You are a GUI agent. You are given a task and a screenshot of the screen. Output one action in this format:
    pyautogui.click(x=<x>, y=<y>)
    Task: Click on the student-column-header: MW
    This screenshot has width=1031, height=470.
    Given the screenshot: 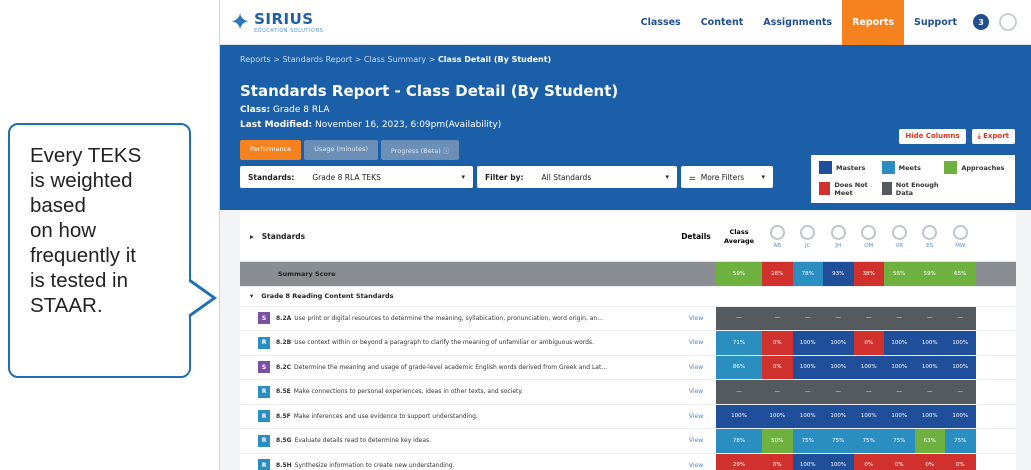 What is the action you would take?
    pyautogui.click(x=960, y=236)
    